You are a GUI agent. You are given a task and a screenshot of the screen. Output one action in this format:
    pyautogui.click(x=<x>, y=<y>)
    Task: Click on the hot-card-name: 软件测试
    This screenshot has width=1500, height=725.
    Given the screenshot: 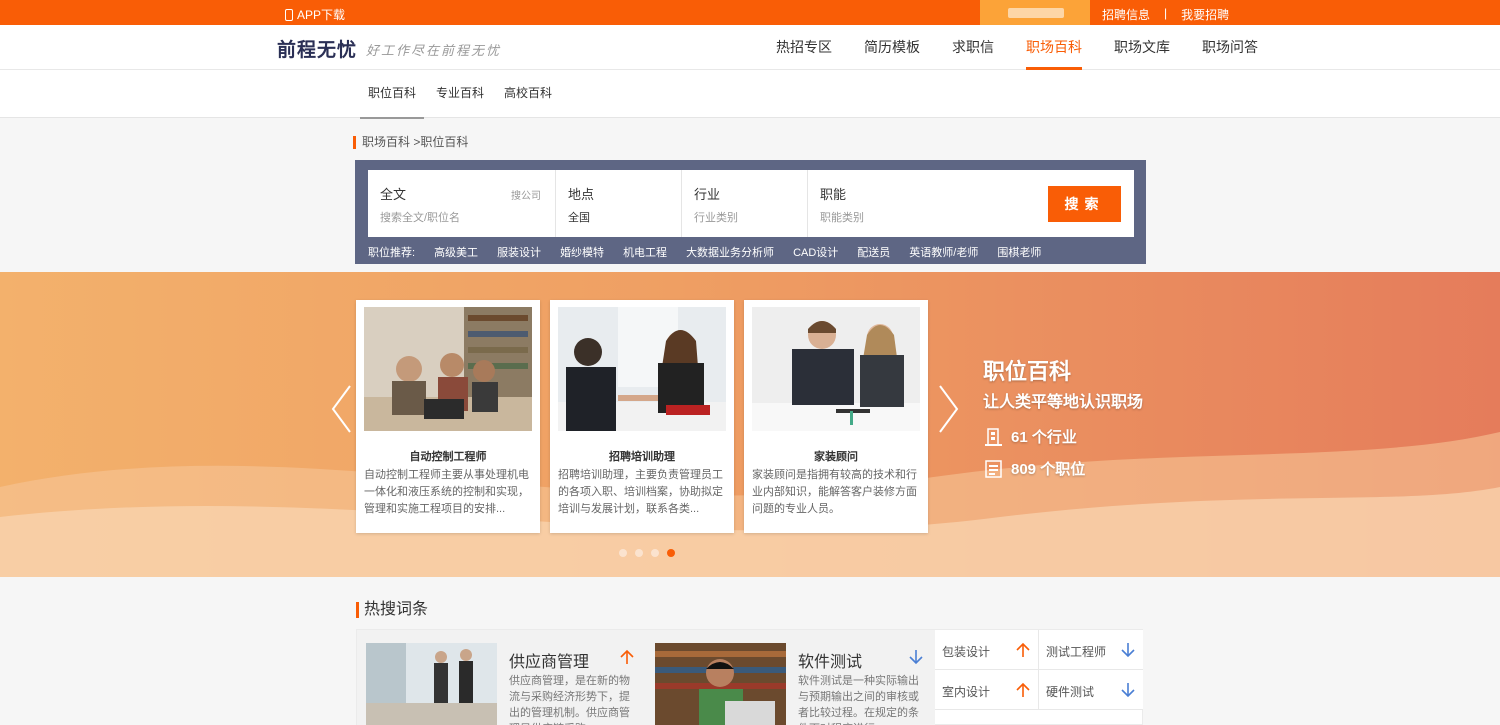 What is the action you would take?
    pyautogui.click(x=830, y=662)
    